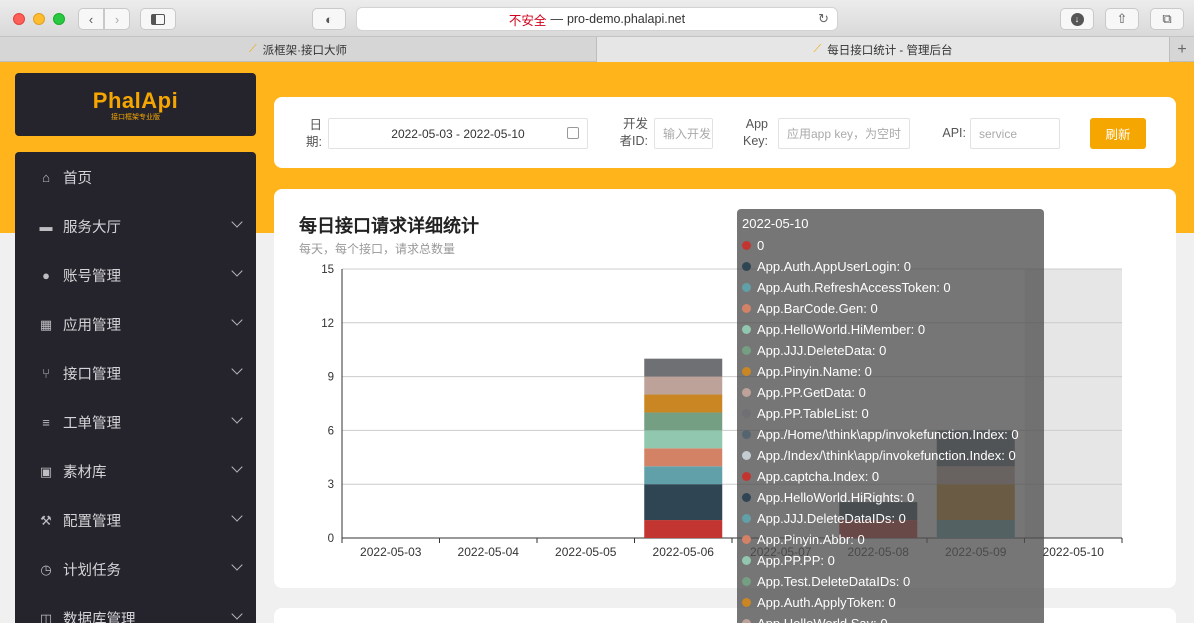 Image resolution: width=1194 pixels, height=623 pixels. Describe the element at coordinates (46, 616) in the screenshot. I see `database-icon: ◫` at that location.